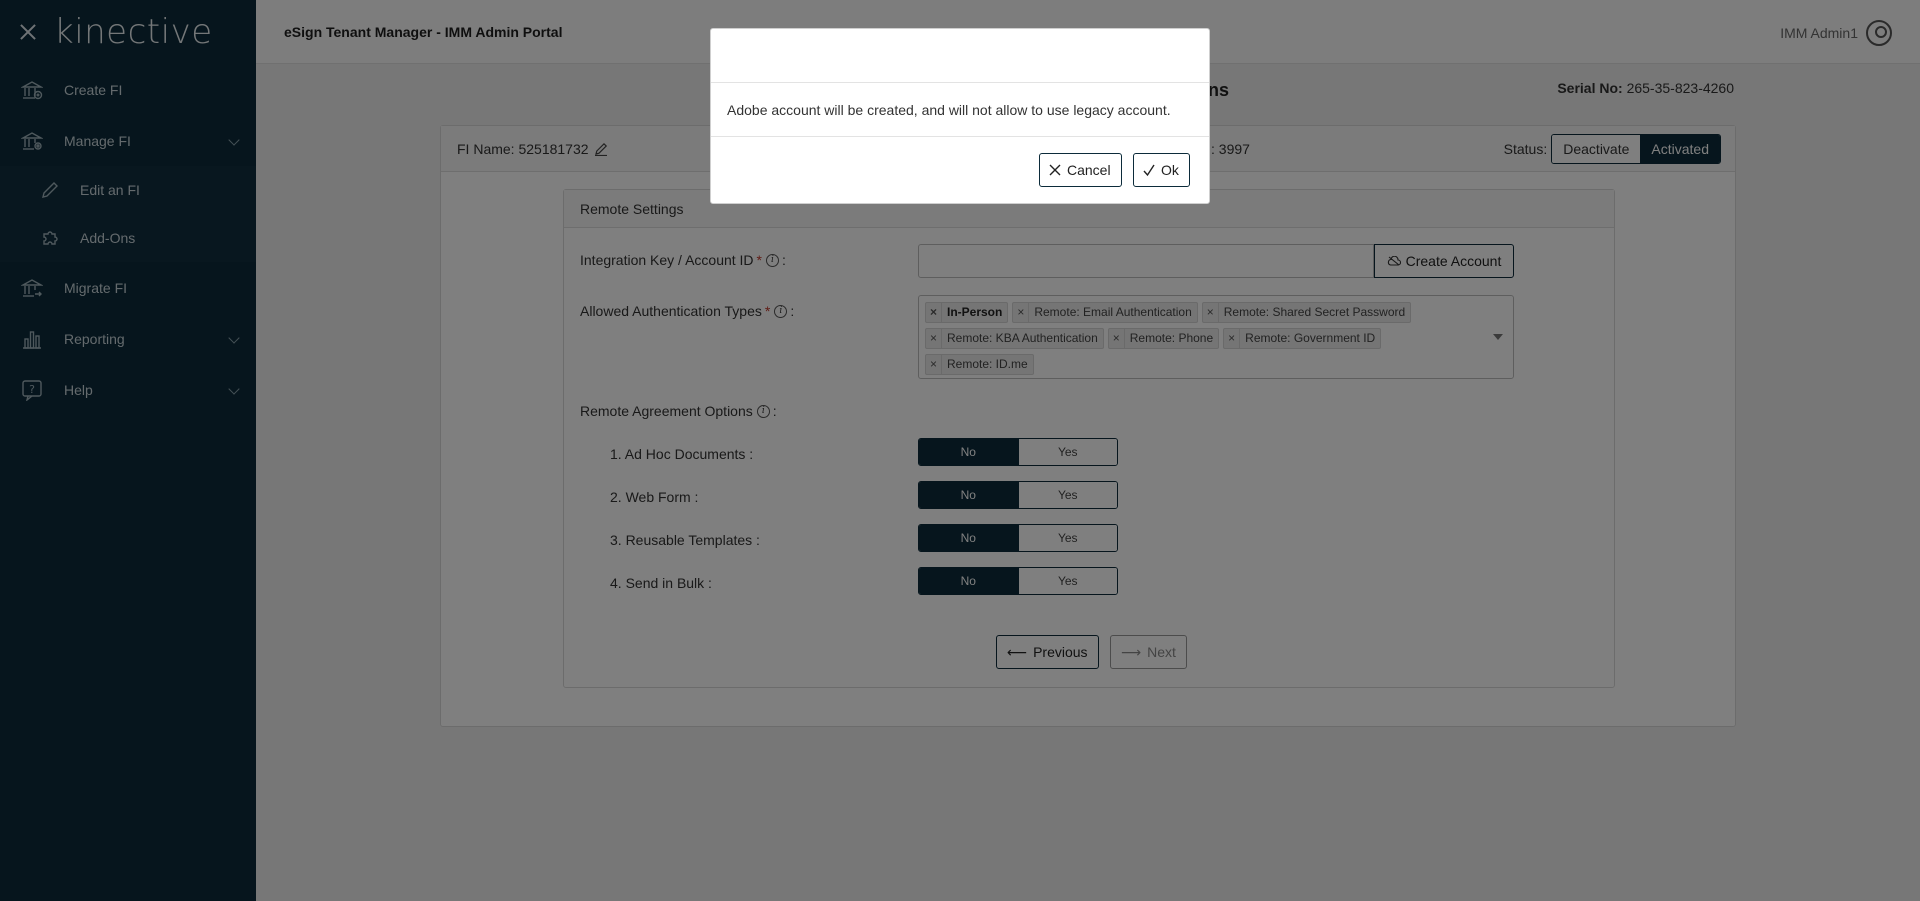  I want to click on ok-button: Ok, so click(1161, 170).